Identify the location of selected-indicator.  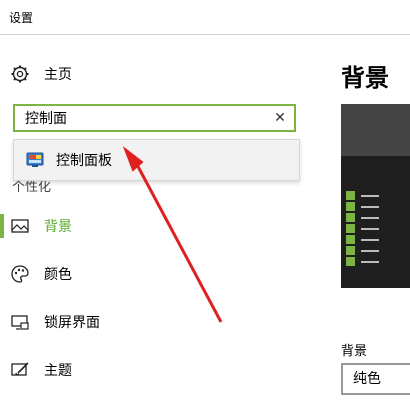
(2, 226).